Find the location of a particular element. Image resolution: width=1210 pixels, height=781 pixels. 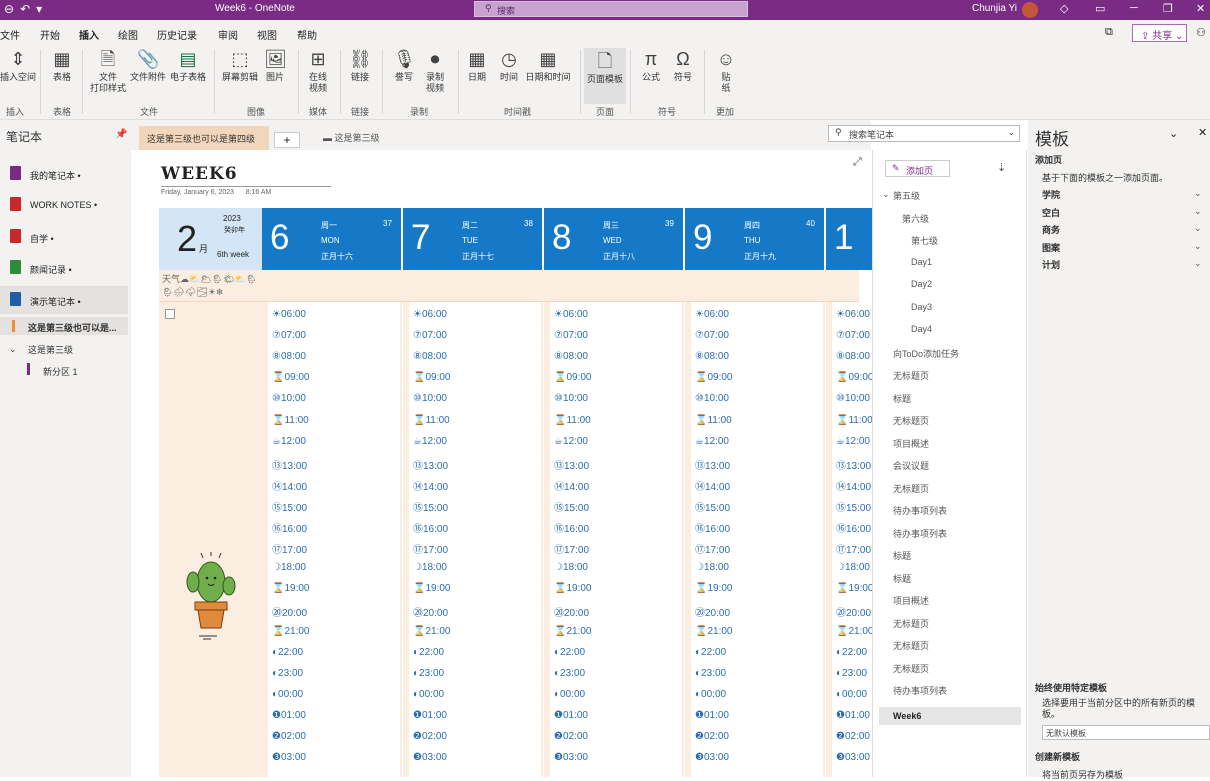

ribbon-display-icon: ▭ is located at coordinates (1100, 8).